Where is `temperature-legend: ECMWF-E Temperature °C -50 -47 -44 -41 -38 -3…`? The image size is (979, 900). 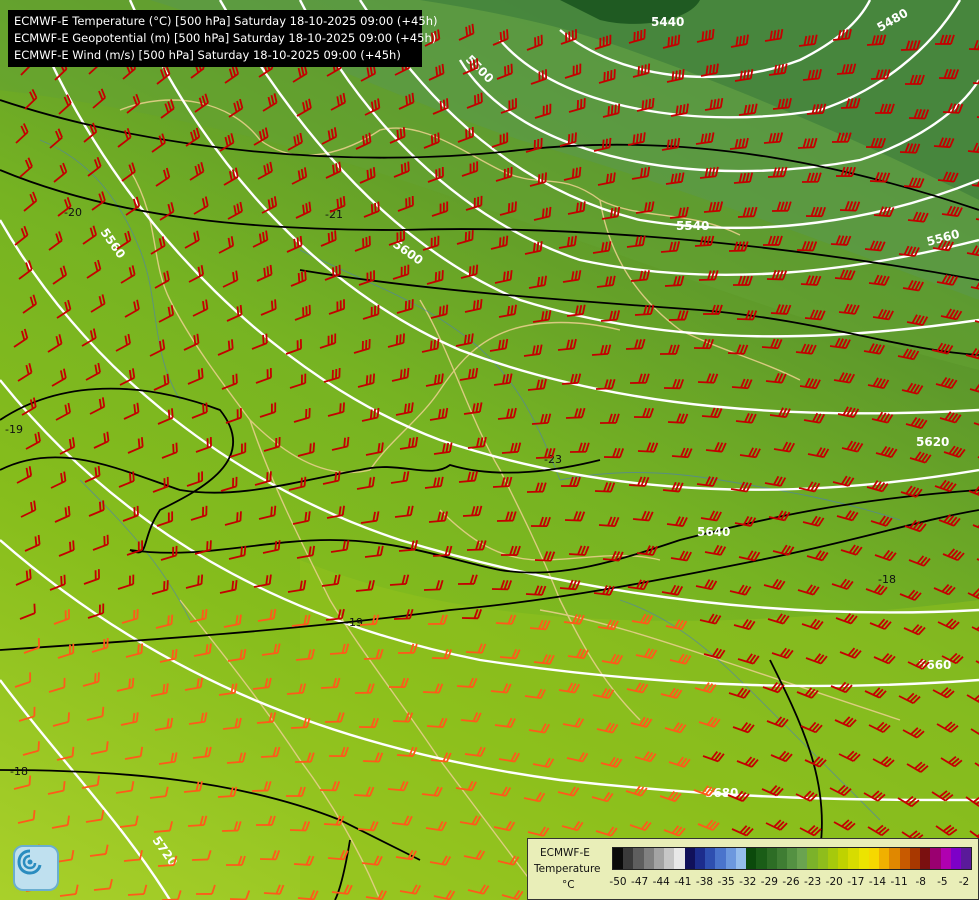
temperature-legend: ECMWF-E Temperature °C -50 -47 -44 -41 -38 -3… is located at coordinates (753, 869).